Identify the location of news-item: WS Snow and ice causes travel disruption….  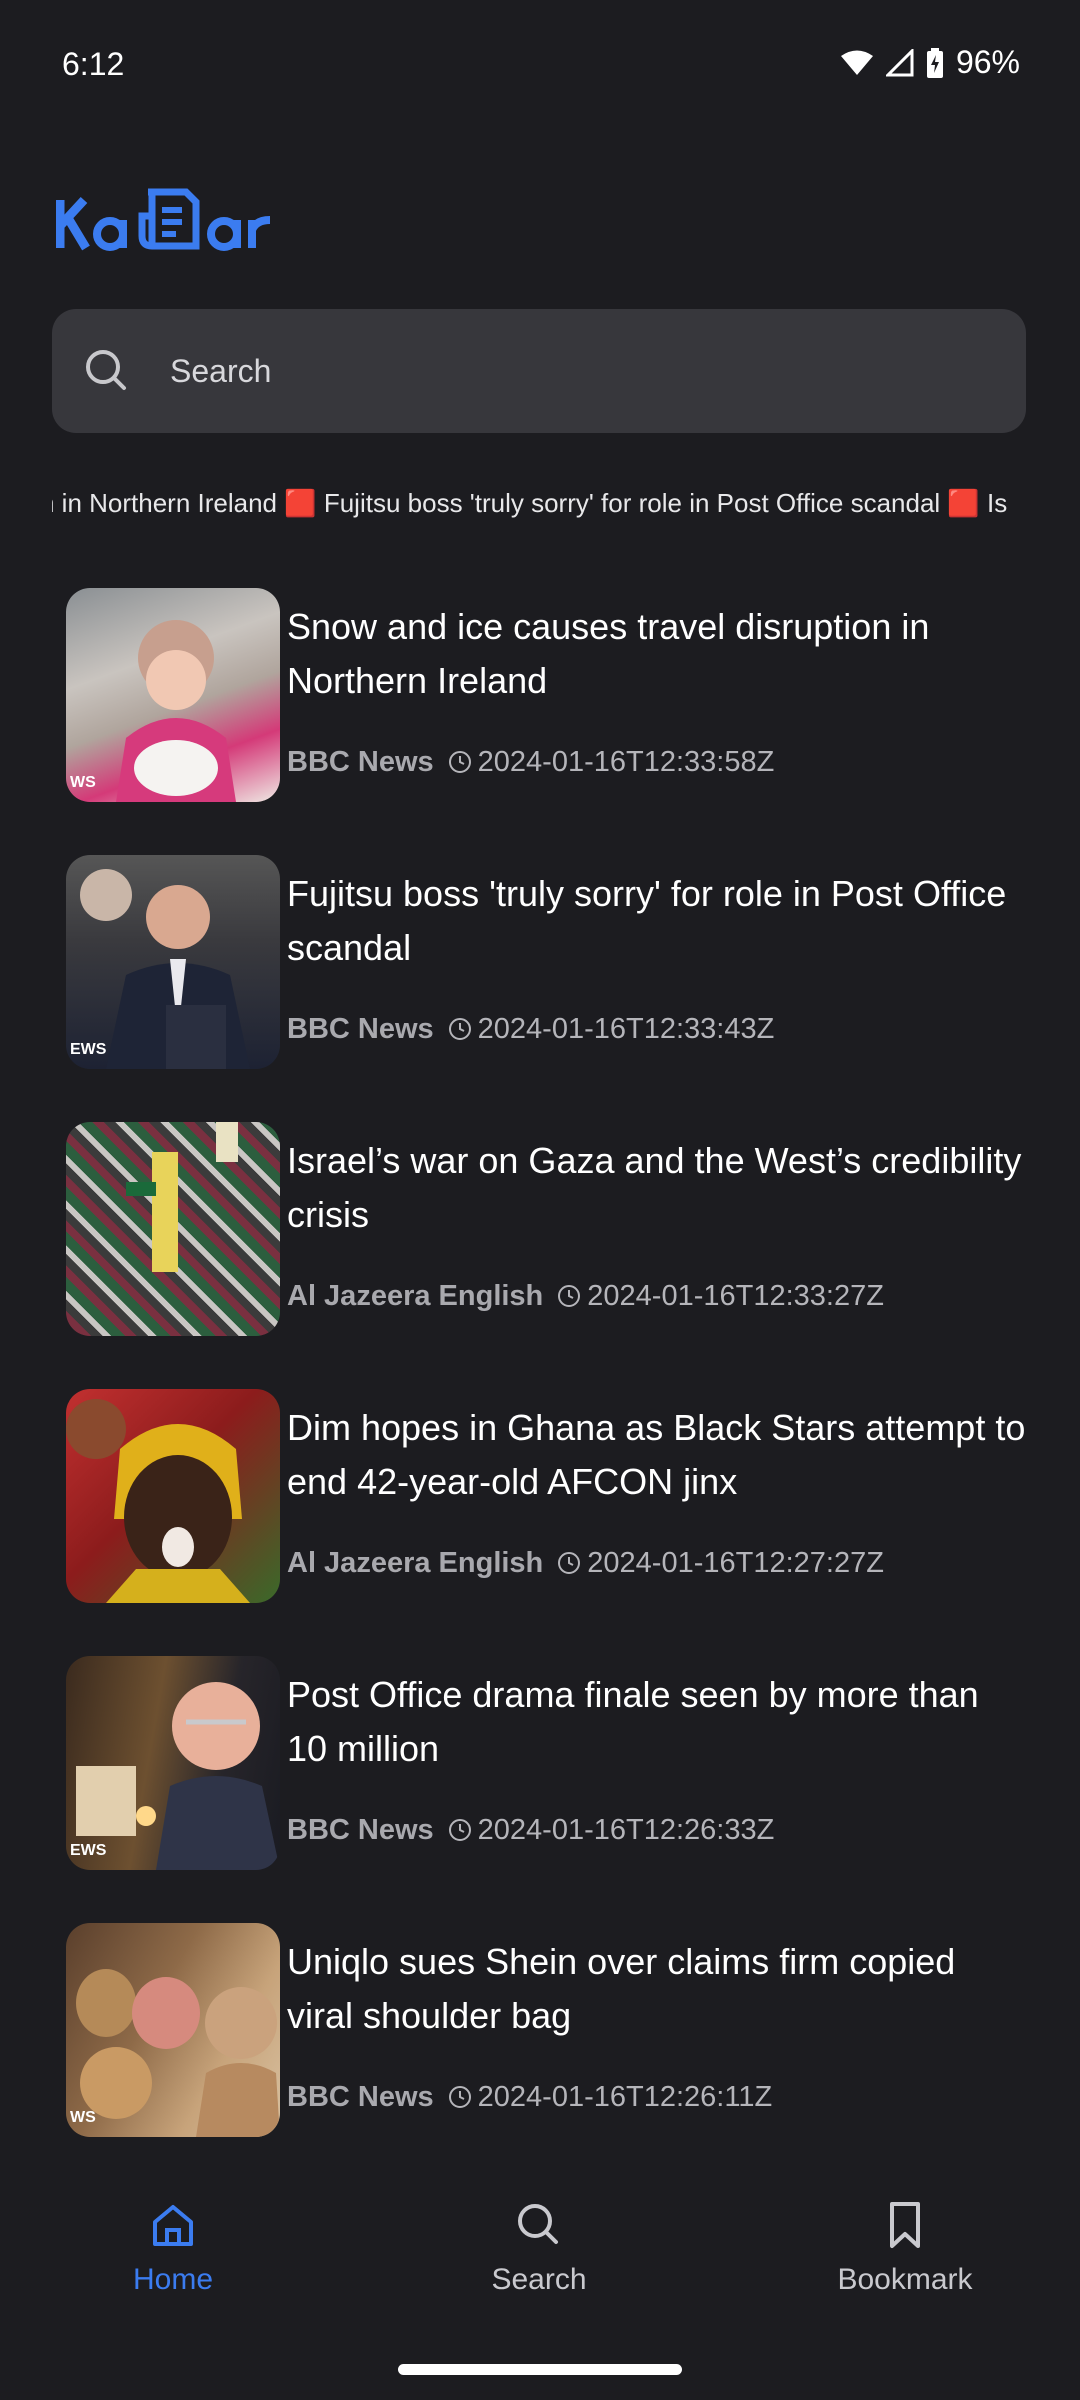
(556, 695).